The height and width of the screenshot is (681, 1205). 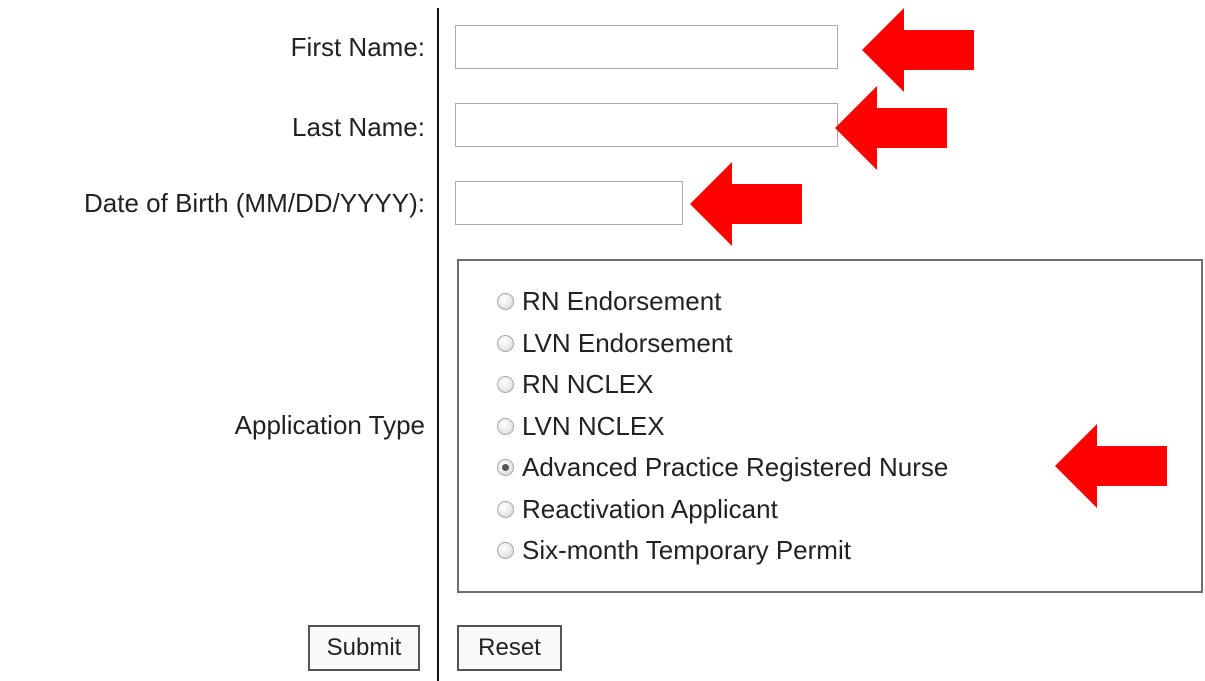 I want to click on last-name-label: Last Name:, so click(x=358, y=127).